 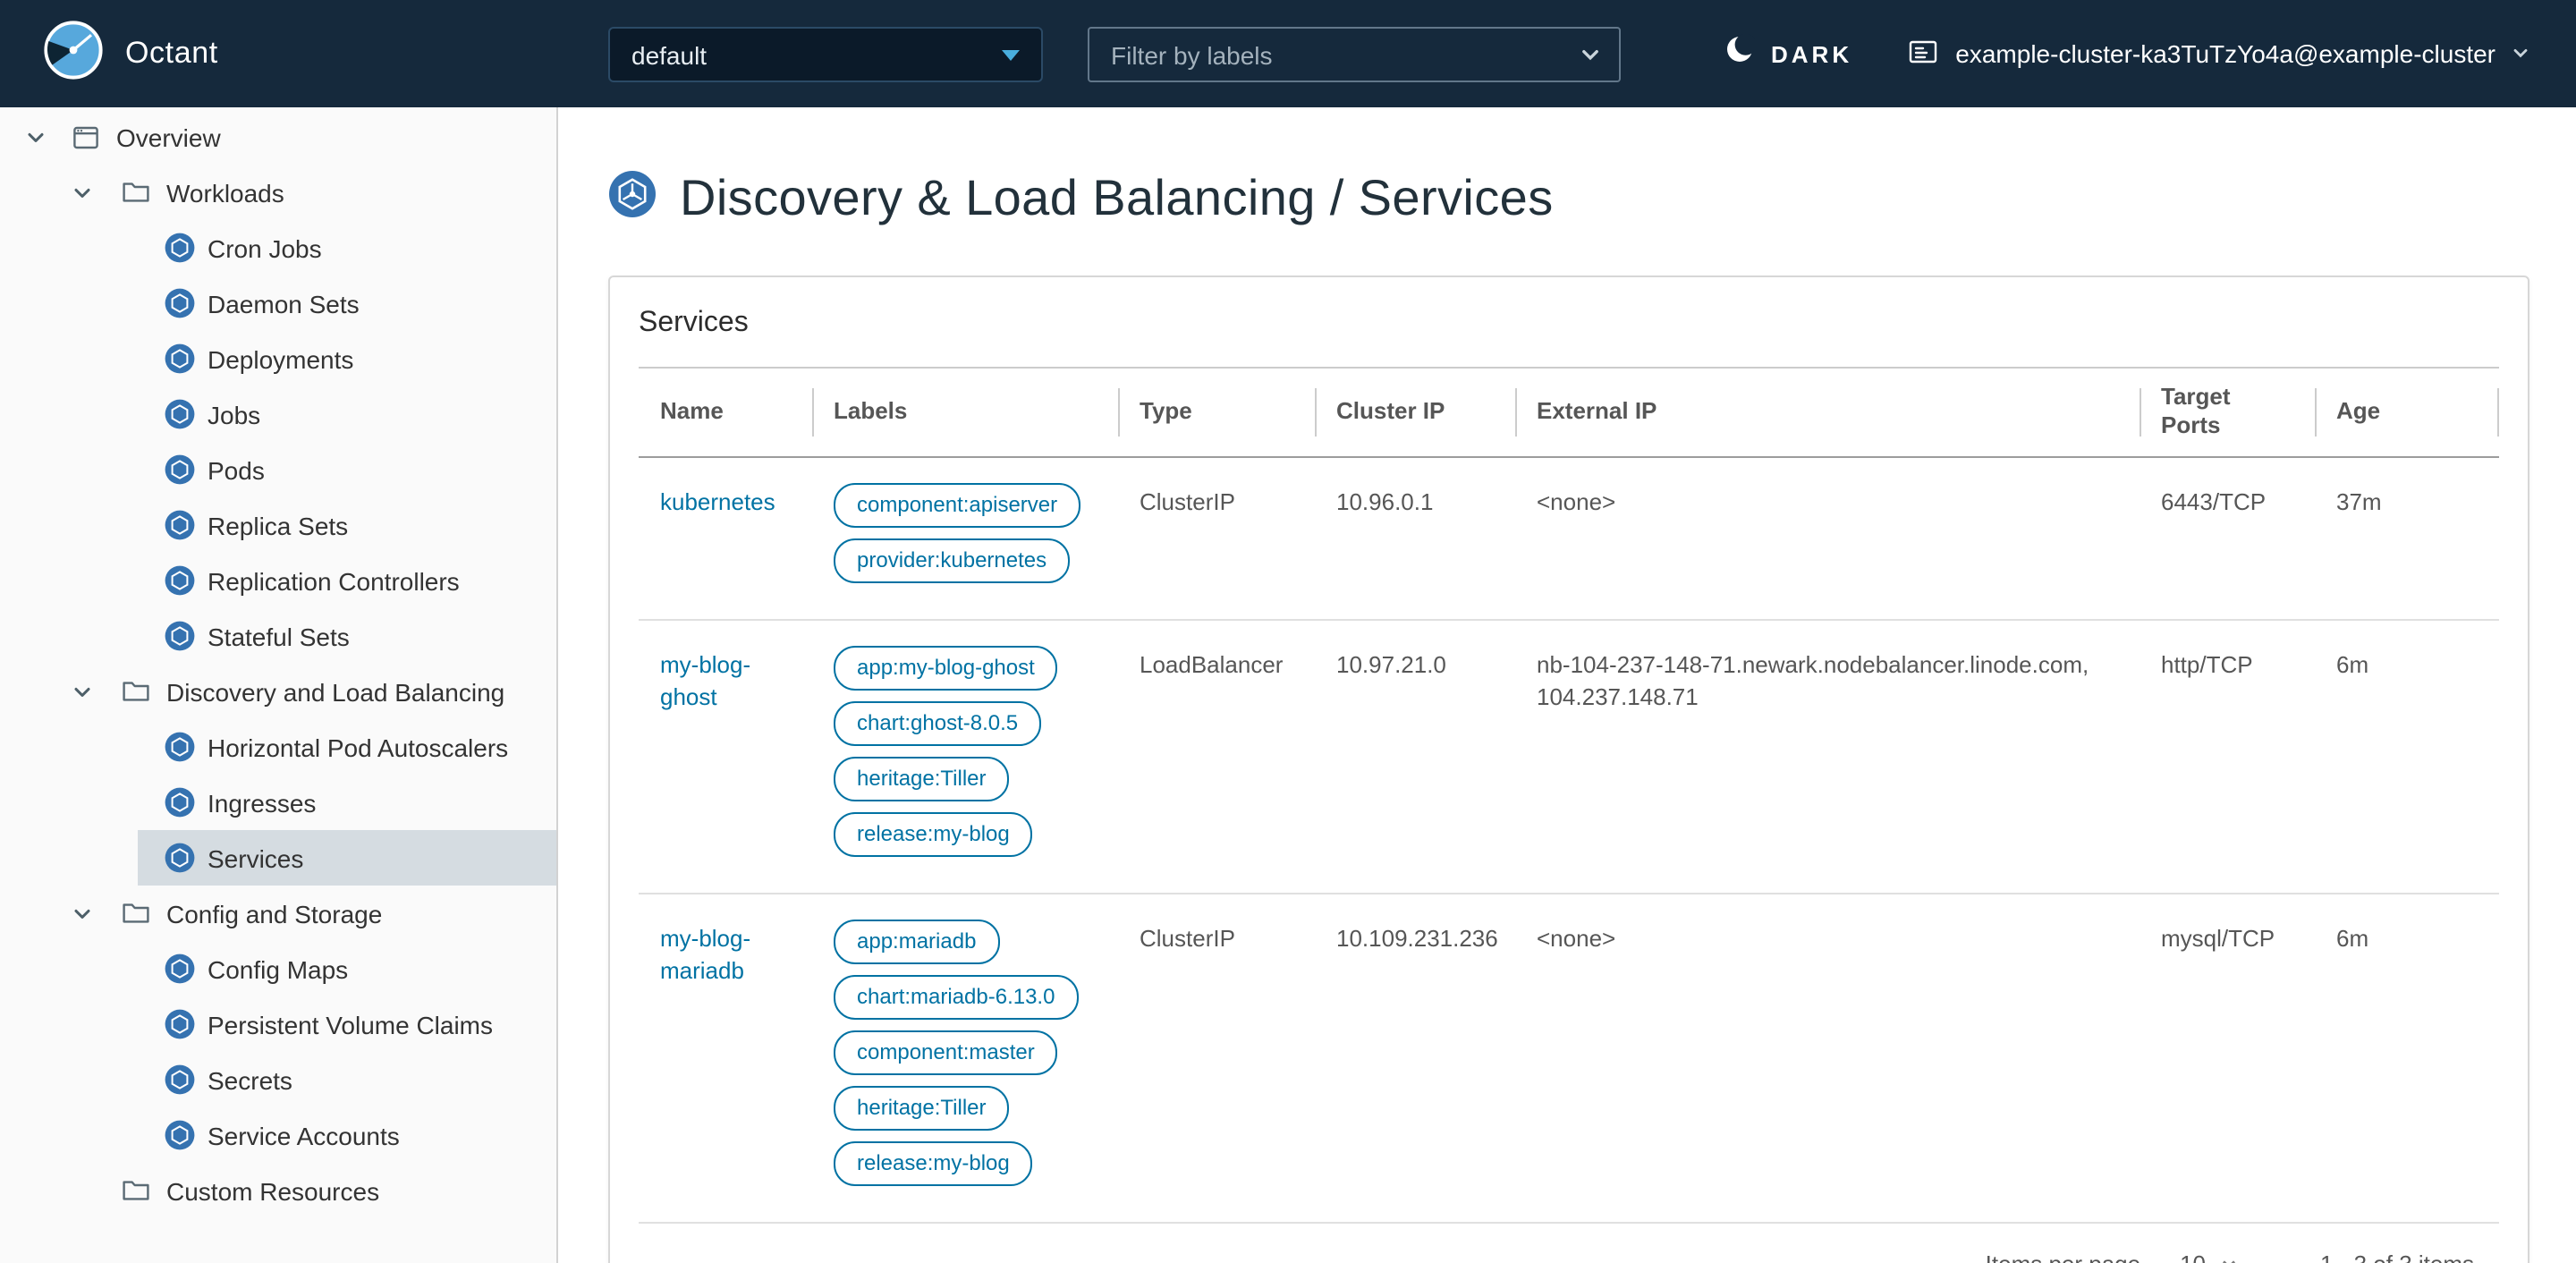 I want to click on sidebar-item-replica-sets: Replica Sets, so click(x=347, y=525).